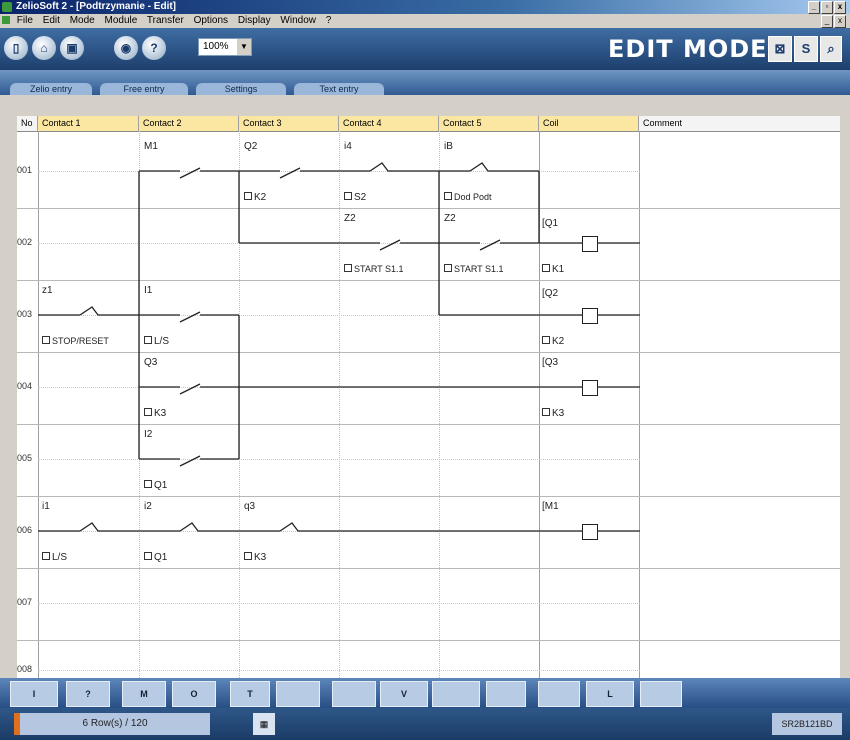 This screenshot has height=740, width=850. Describe the element at coordinates (425, 724) in the screenshot. I see `status-bar: 6 Row(s) / 120 ▦ SR2B121BD` at that location.